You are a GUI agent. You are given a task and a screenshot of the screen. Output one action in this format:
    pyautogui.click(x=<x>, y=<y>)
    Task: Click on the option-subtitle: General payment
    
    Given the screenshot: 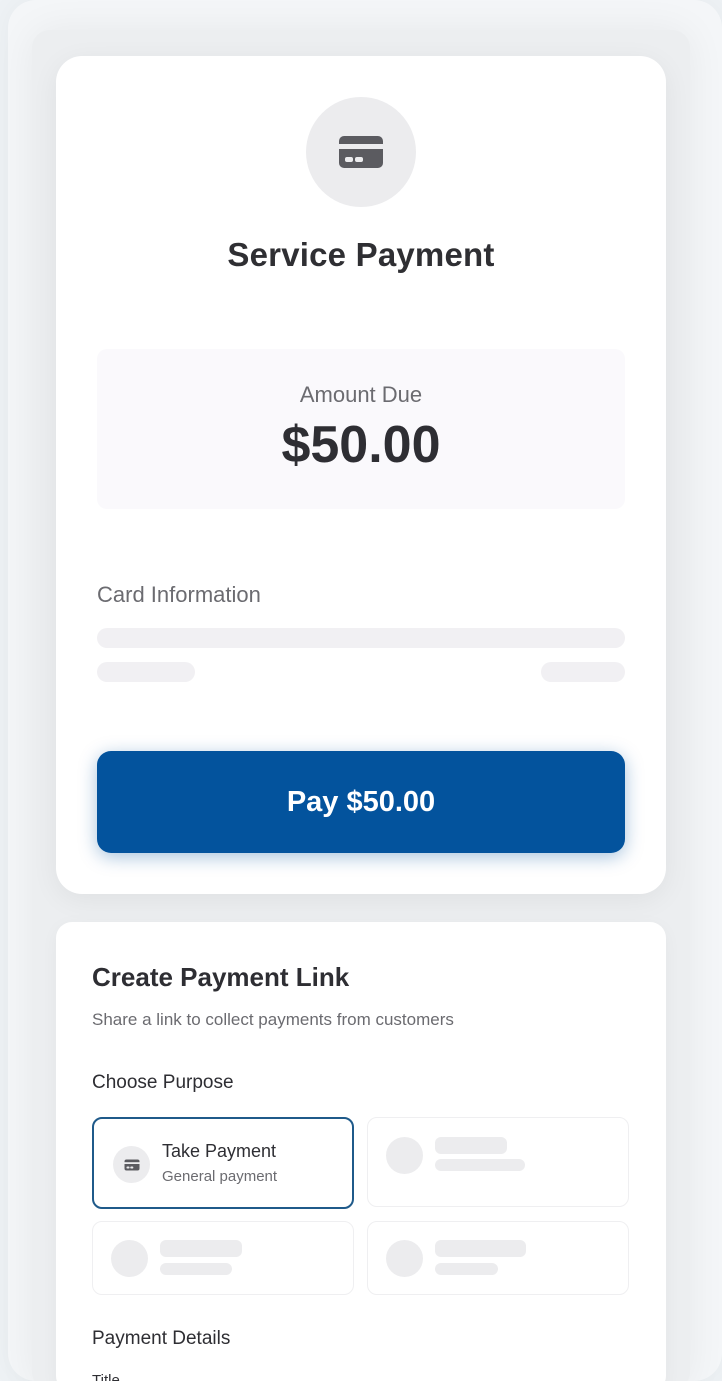 What is the action you would take?
    pyautogui.click(x=220, y=1176)
    